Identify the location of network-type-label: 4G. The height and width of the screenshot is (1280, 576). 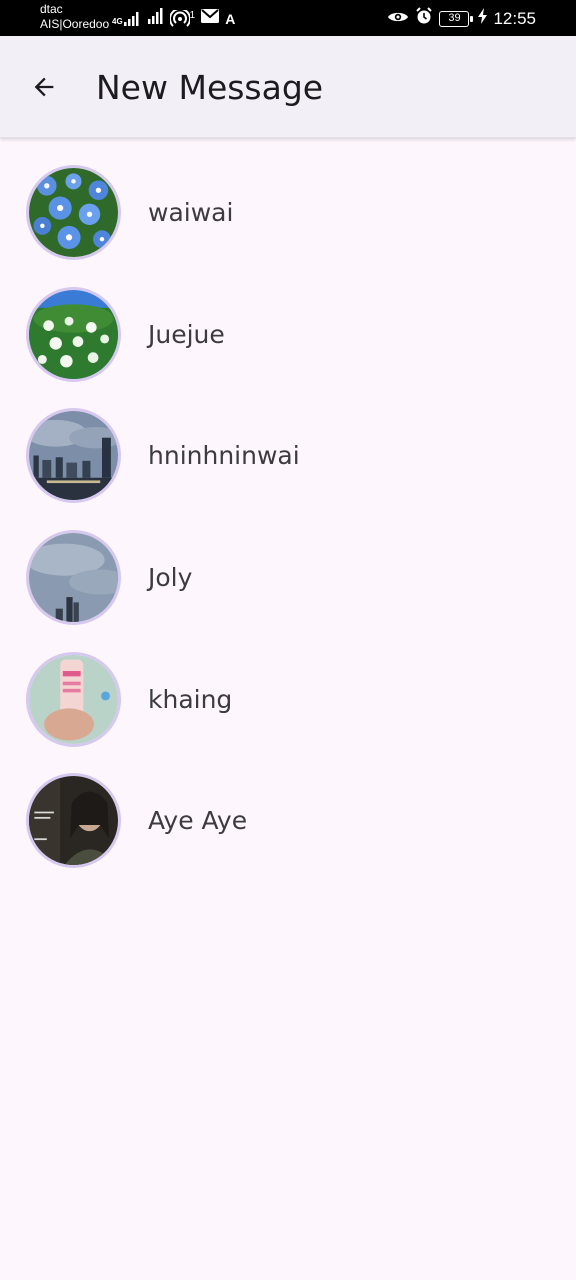
(117, 21).